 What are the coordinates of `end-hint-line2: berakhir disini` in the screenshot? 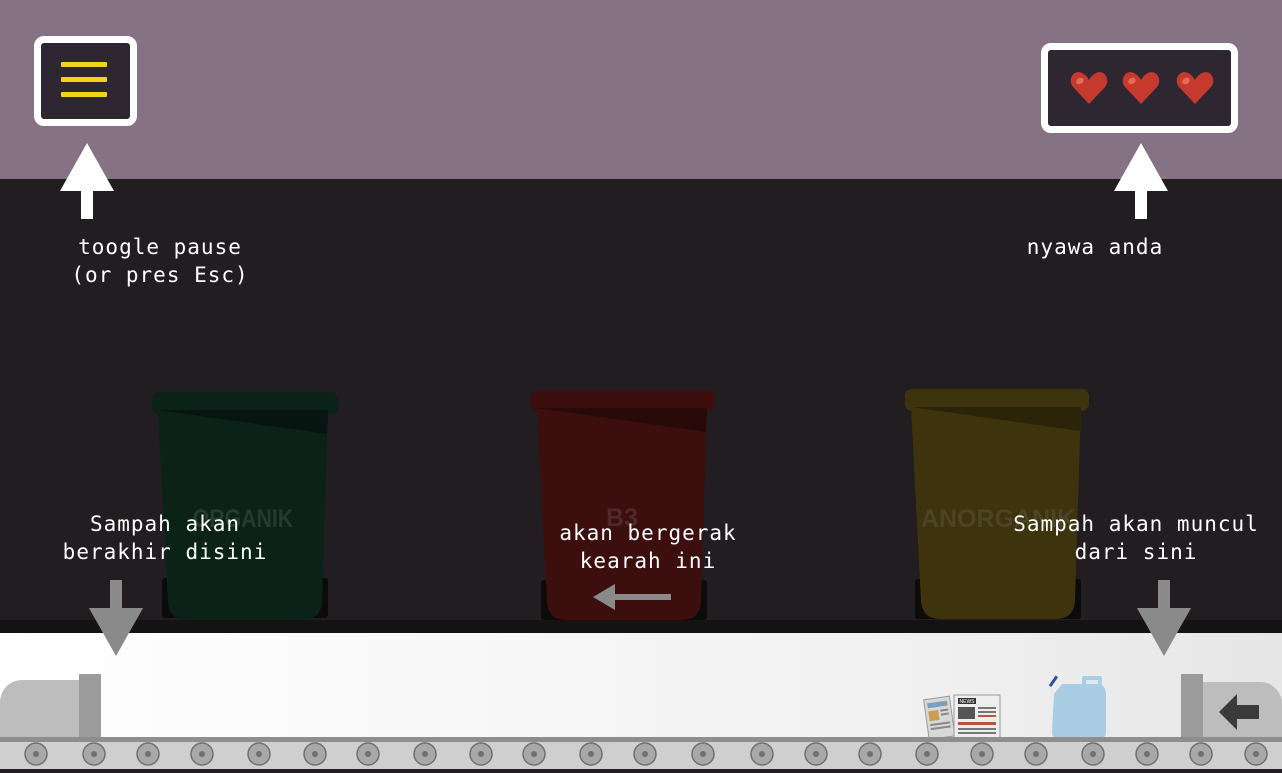 It's located at (165, 552).